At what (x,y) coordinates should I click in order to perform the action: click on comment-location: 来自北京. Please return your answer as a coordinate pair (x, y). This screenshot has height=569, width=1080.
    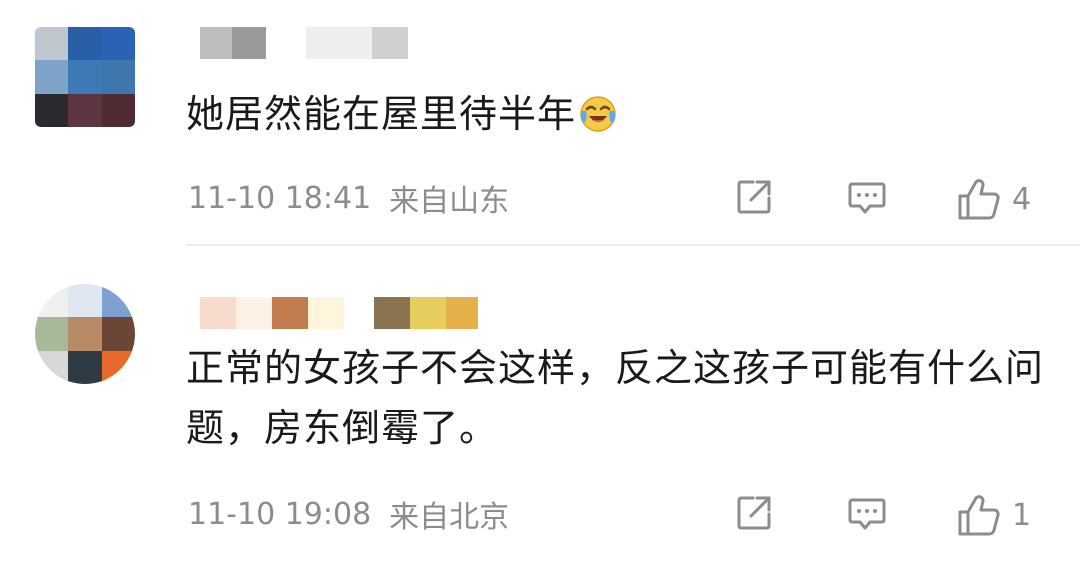
    Looking at the image, I should click on (449, 517).